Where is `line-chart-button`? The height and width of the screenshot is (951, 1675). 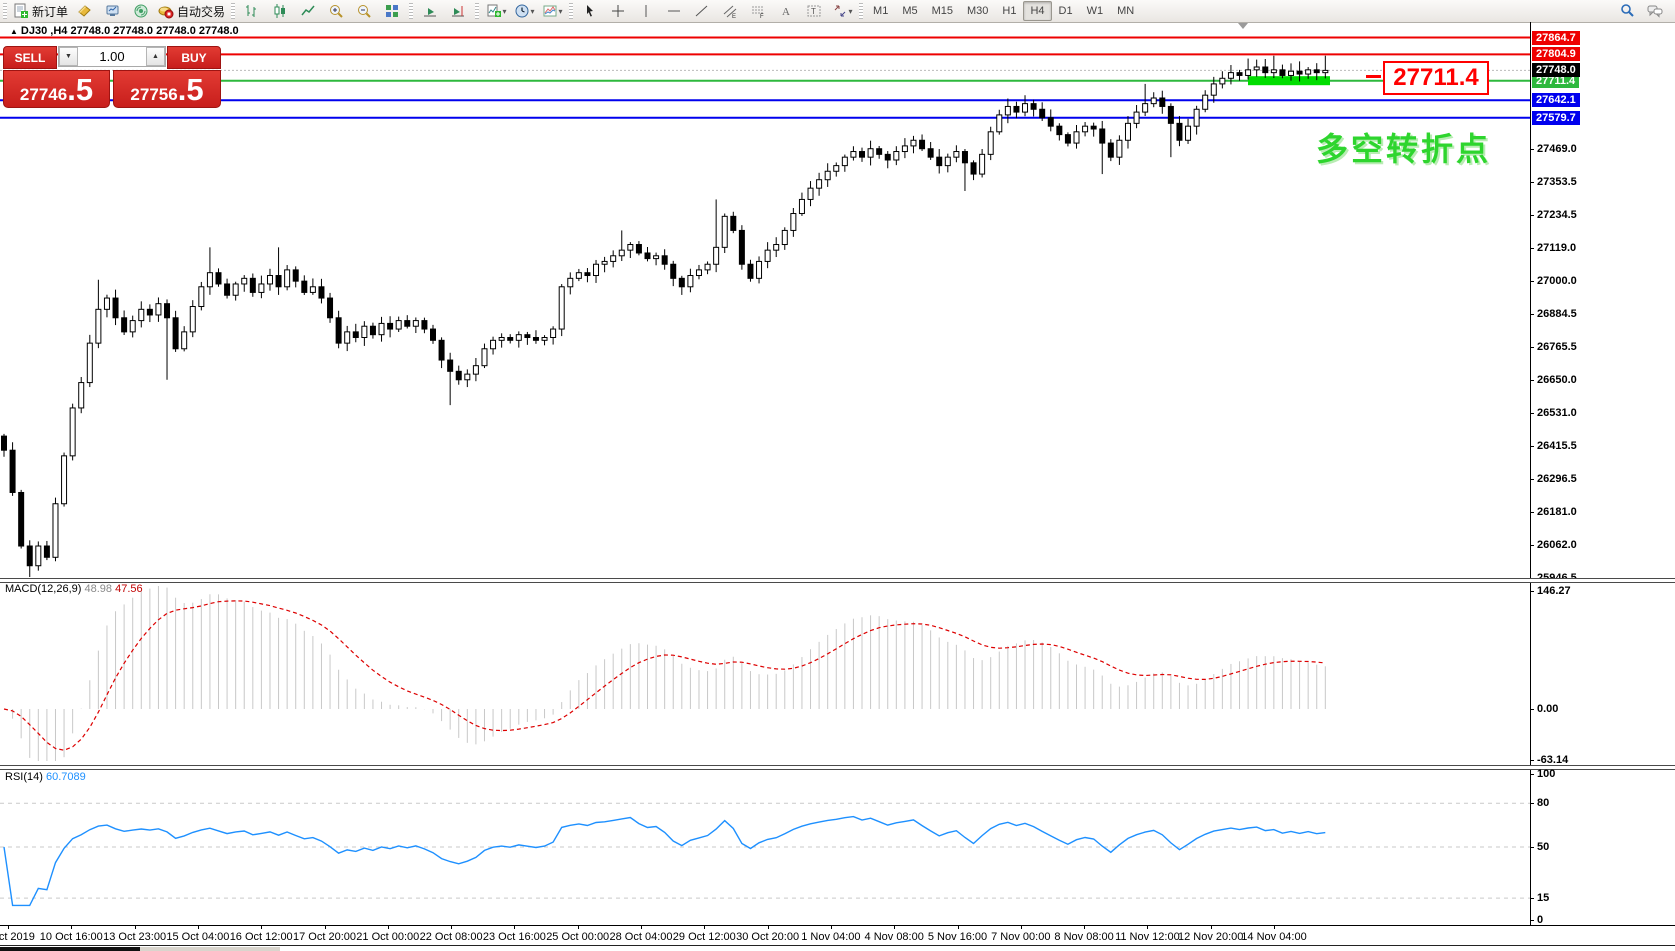 line-chart-button is located at coordinates (308, 11).